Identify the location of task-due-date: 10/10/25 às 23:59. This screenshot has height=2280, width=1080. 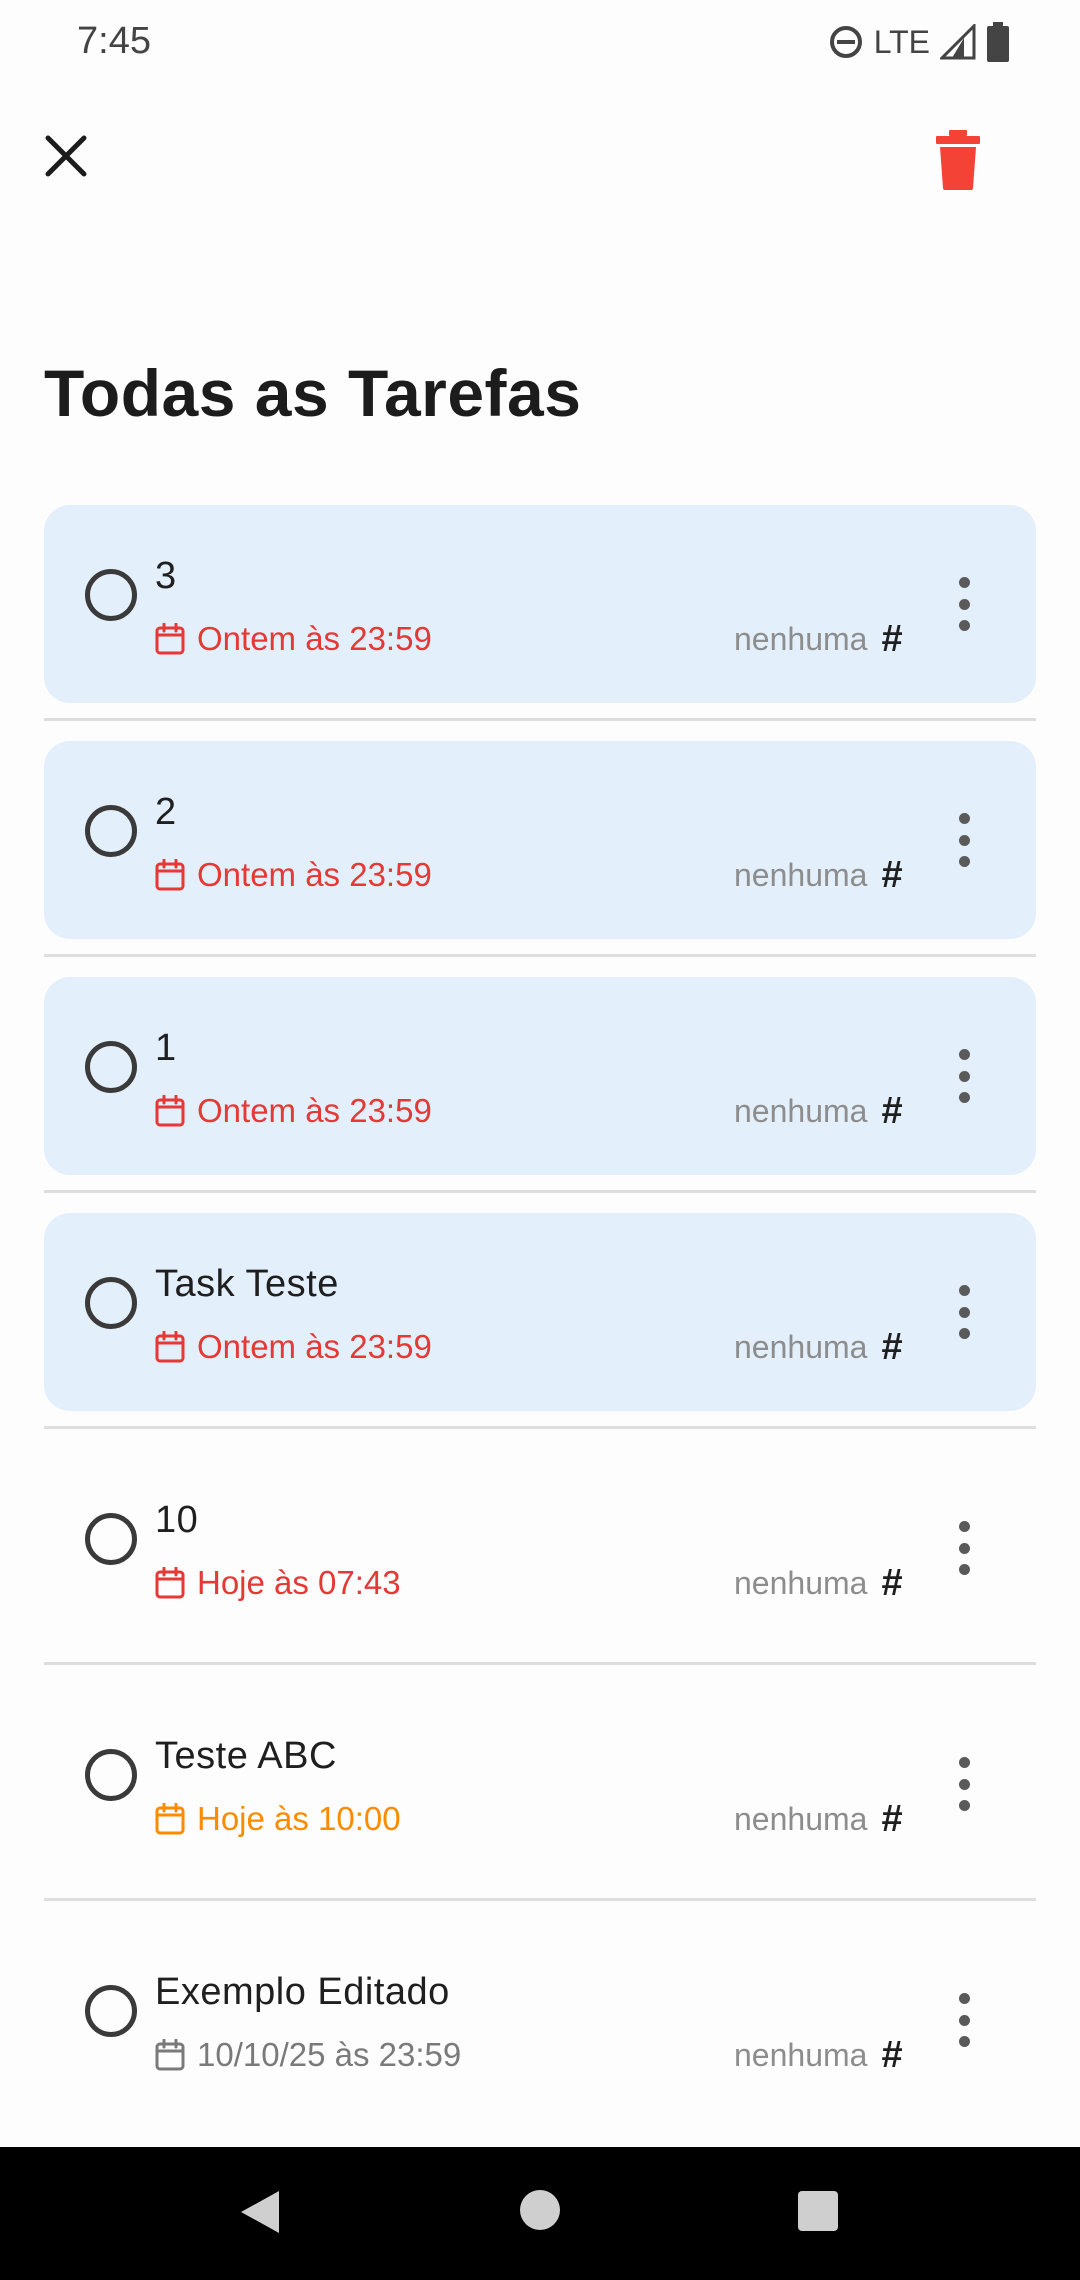
(308, 2055).